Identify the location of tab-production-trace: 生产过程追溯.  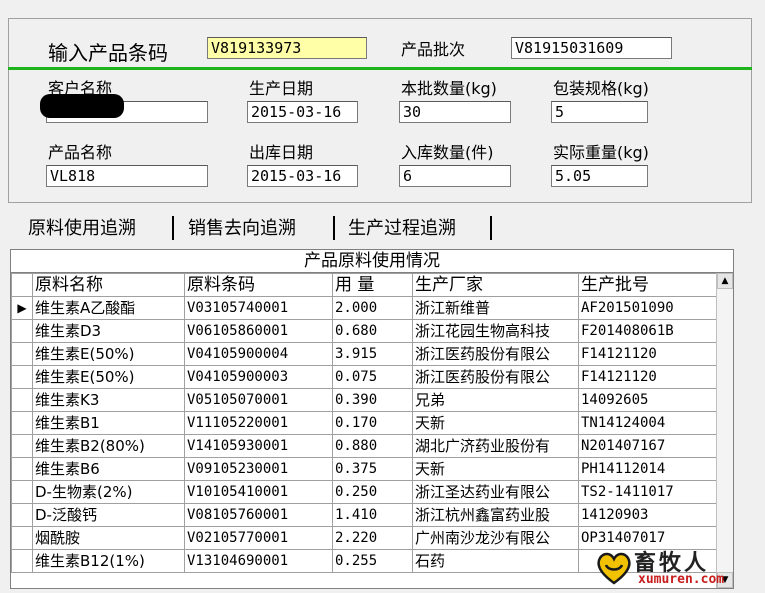
(402, 227).